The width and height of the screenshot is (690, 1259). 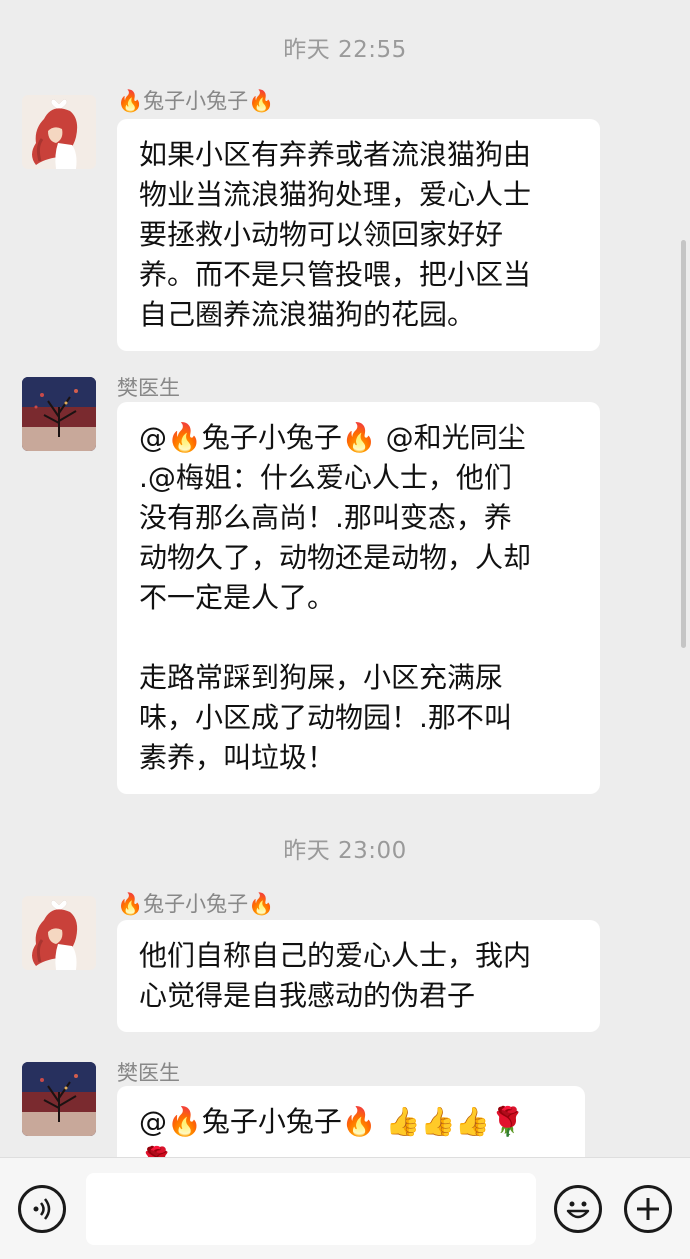 I want to click on plus-icon, so click(x=648, y=1209).